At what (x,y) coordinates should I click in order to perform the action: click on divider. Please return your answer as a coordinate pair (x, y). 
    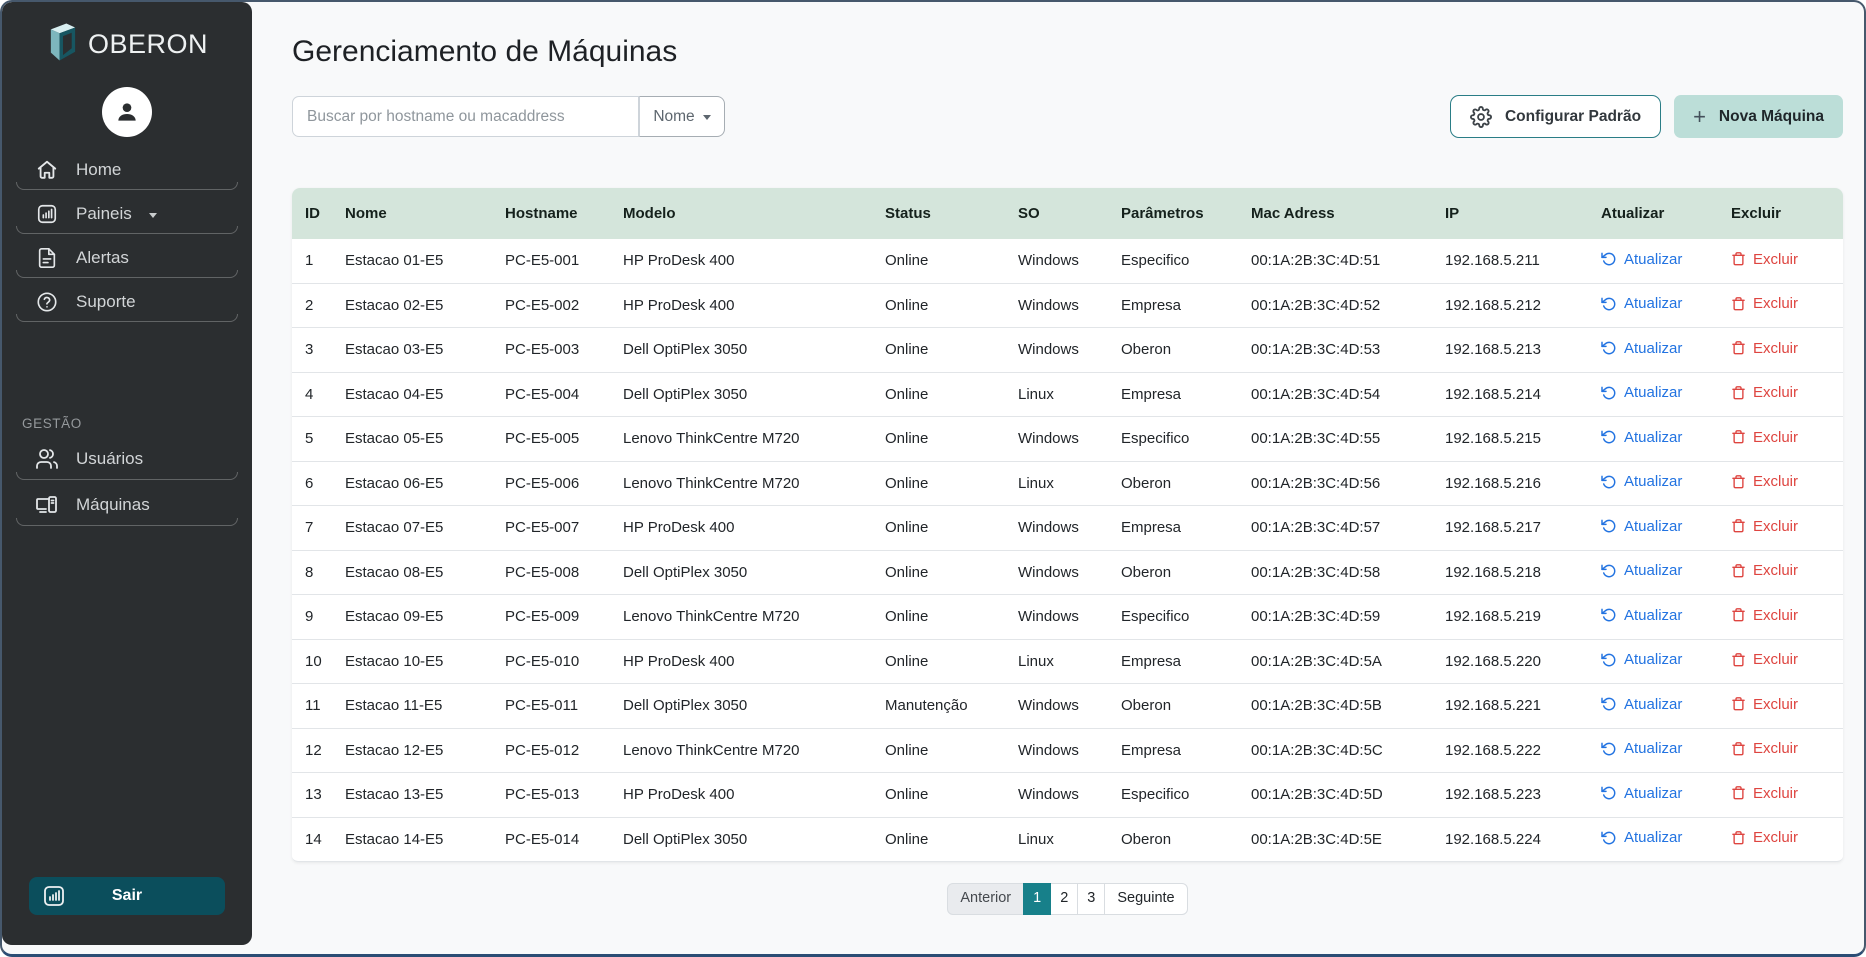
    Looking at the image, I should click on (127, 230).